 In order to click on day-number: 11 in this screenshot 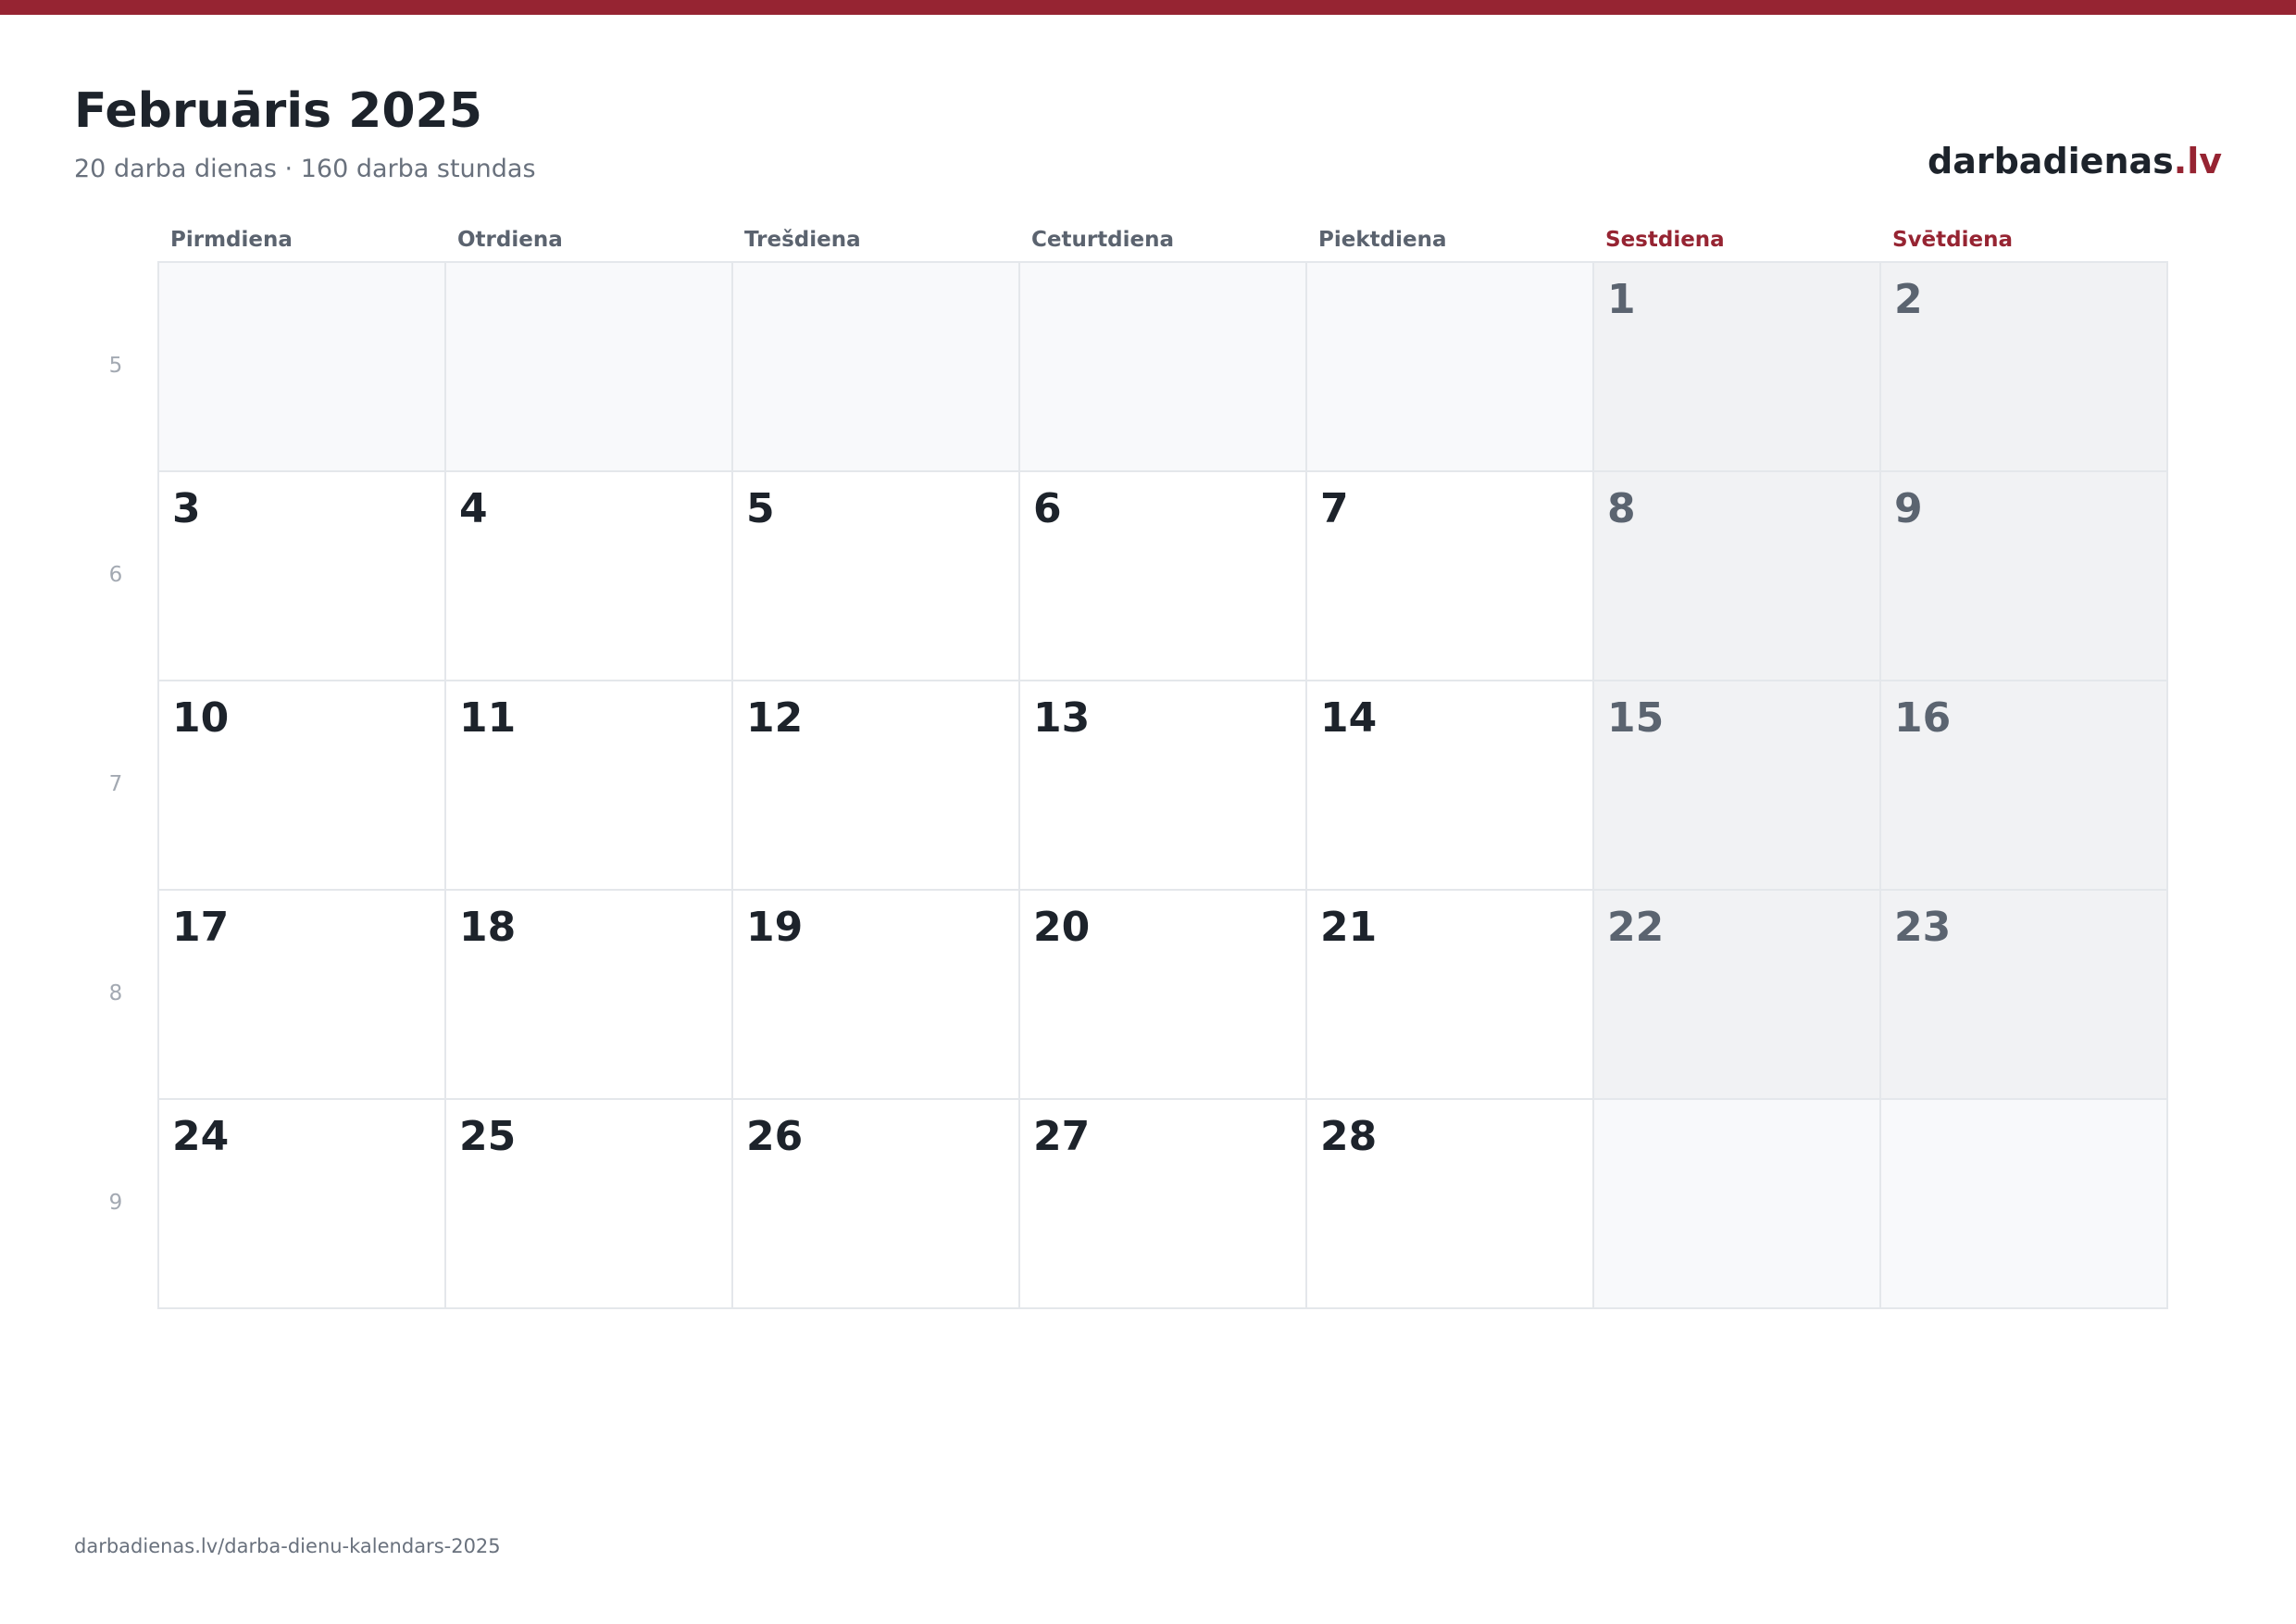, I will do `click(488, 718)`.